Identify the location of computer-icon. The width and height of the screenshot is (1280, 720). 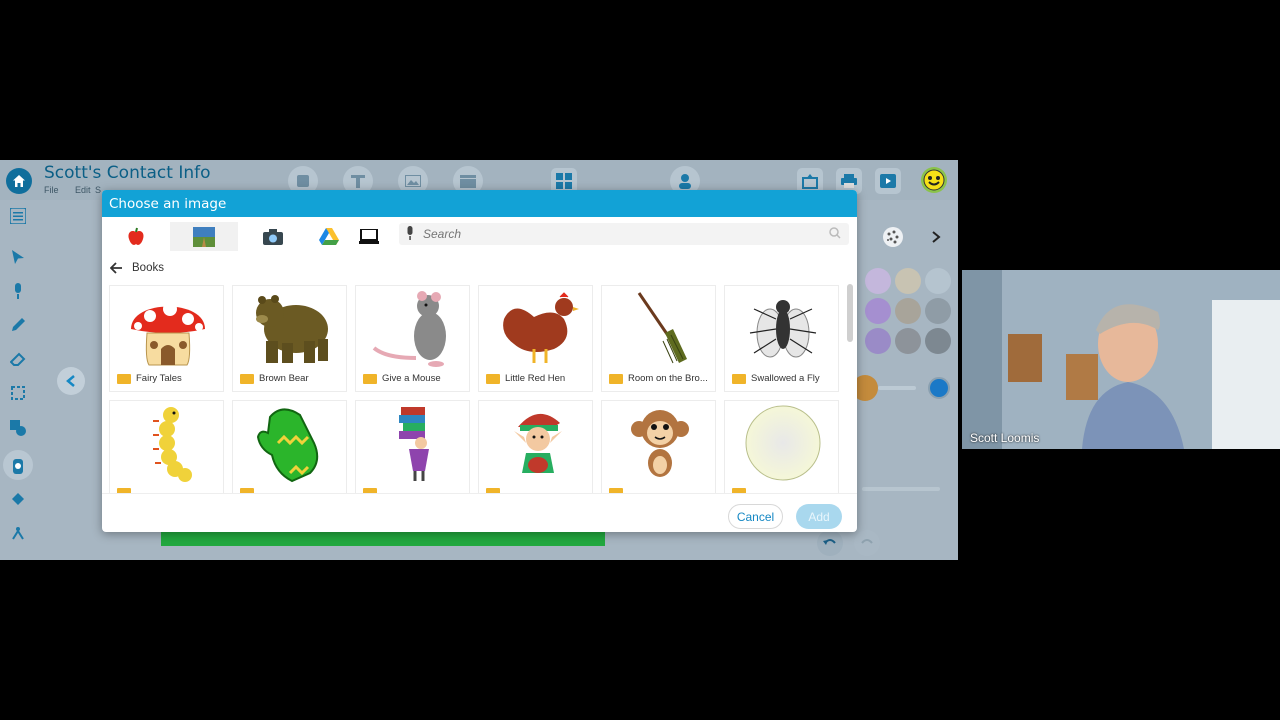
(369, 236).